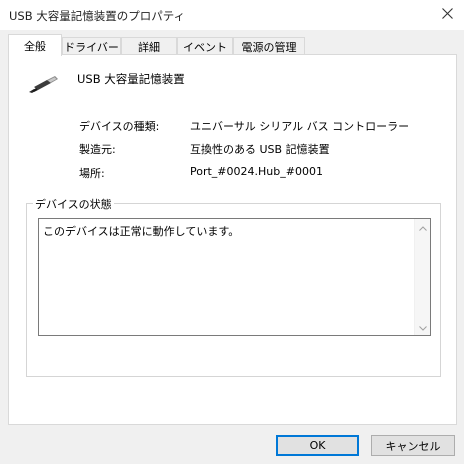 The height and width of the screenshot is (464, 464). I want to click on window-title: USB 大容量記憶装置のプロパティ, so click(97, 16).